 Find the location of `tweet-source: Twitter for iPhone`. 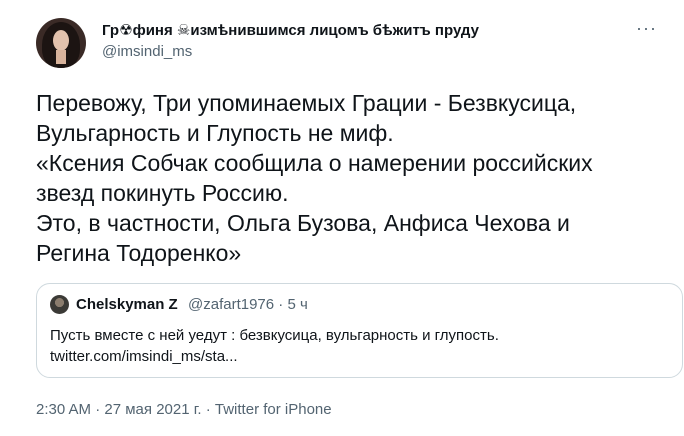

tweet-source: Twitter for iPhone is located at coordinates (273, 409).